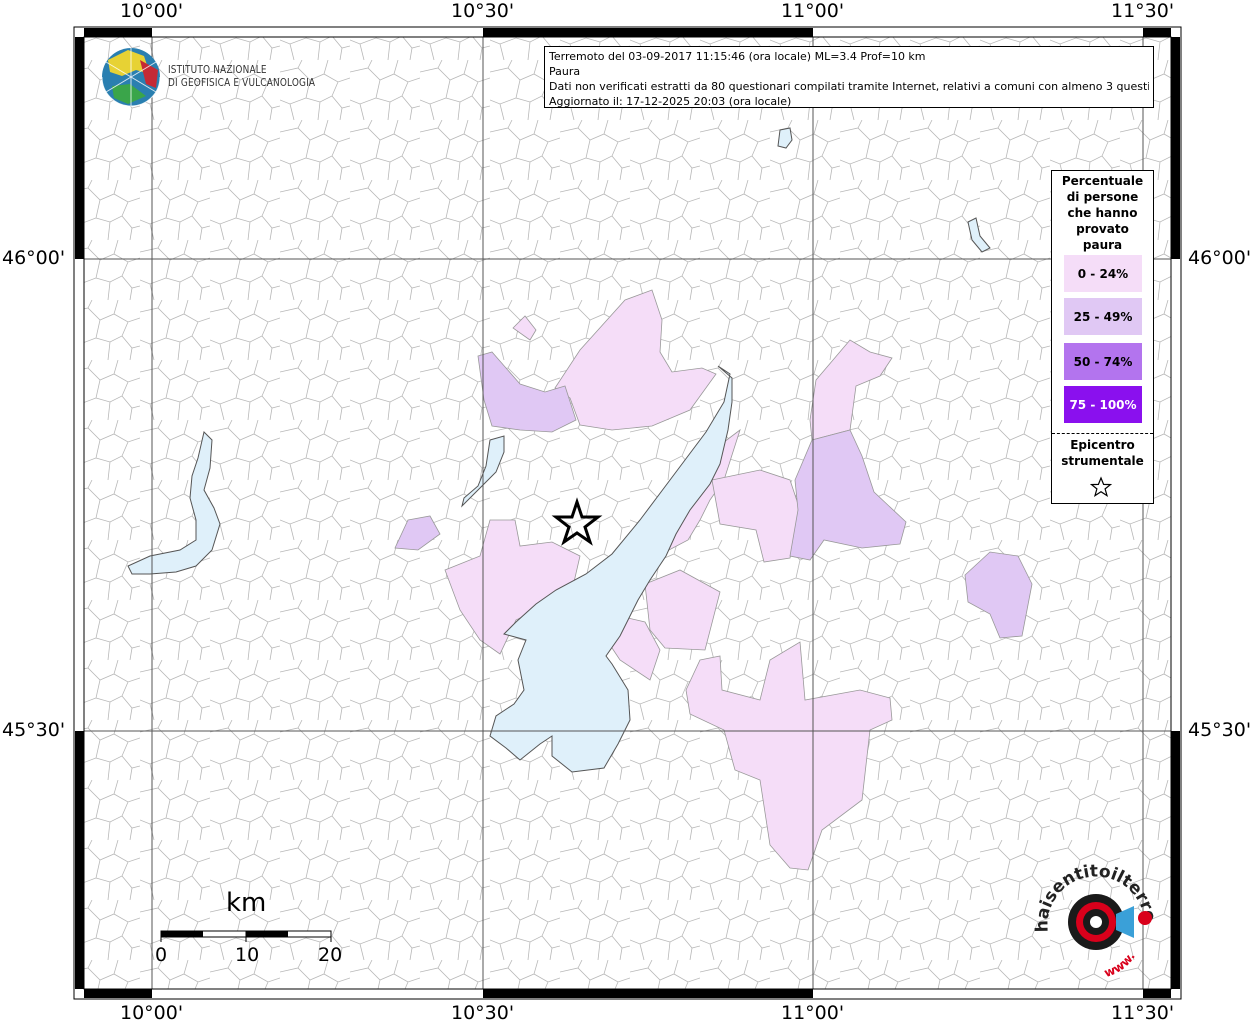 The image size is (1255, 1024). I want to click on legend-item-50-74: 50 - 74%, so click(1103, 361).